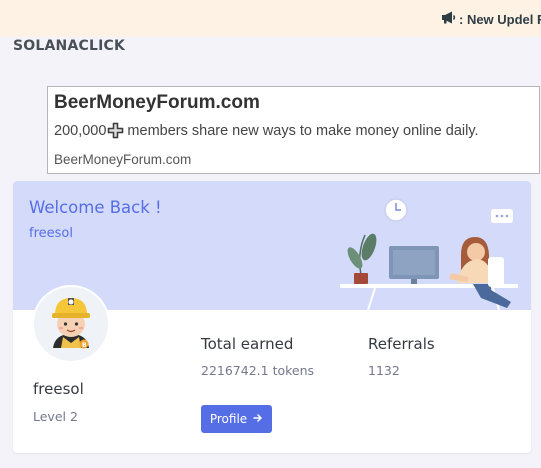 The image size is (541, 468). What do you see at coordinates (270, 18) in the screenshot?
I see `announcement-ticker: : New Updel R` at bounding box center [270, 18].